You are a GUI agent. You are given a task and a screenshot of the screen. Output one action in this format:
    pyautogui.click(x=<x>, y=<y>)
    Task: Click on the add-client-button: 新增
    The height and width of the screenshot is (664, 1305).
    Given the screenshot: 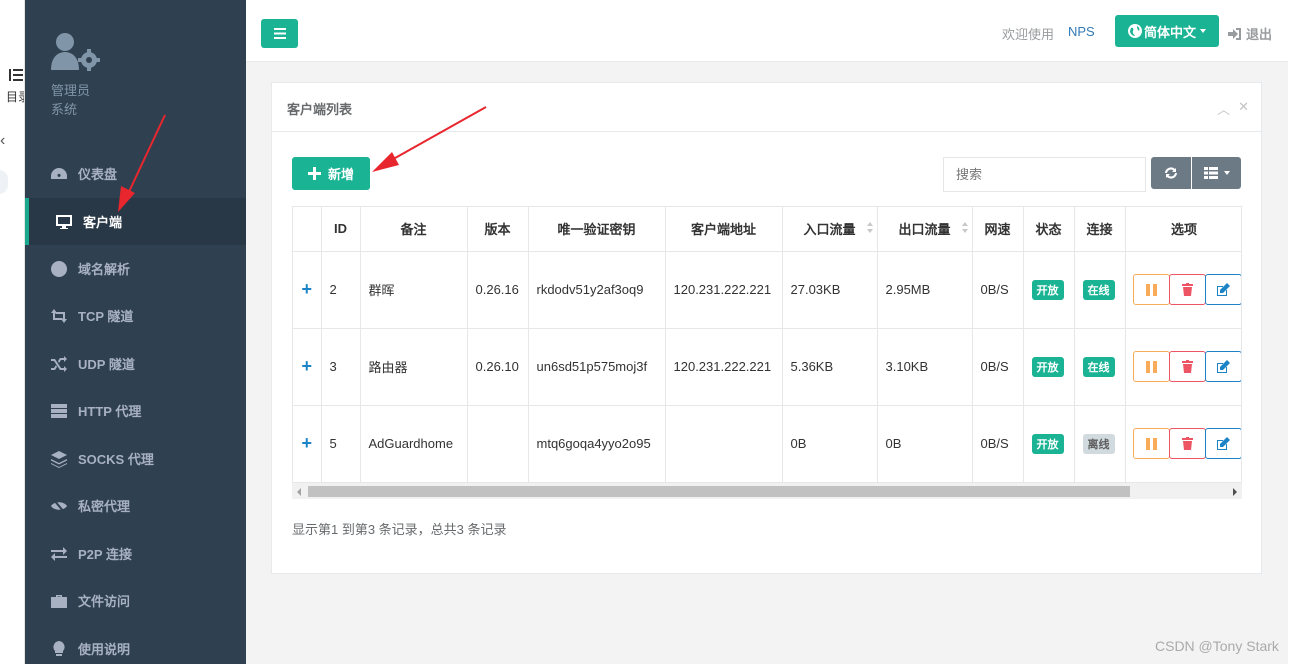 What is the action you would take?
    pyautogui.click(x=331, y=173)
    